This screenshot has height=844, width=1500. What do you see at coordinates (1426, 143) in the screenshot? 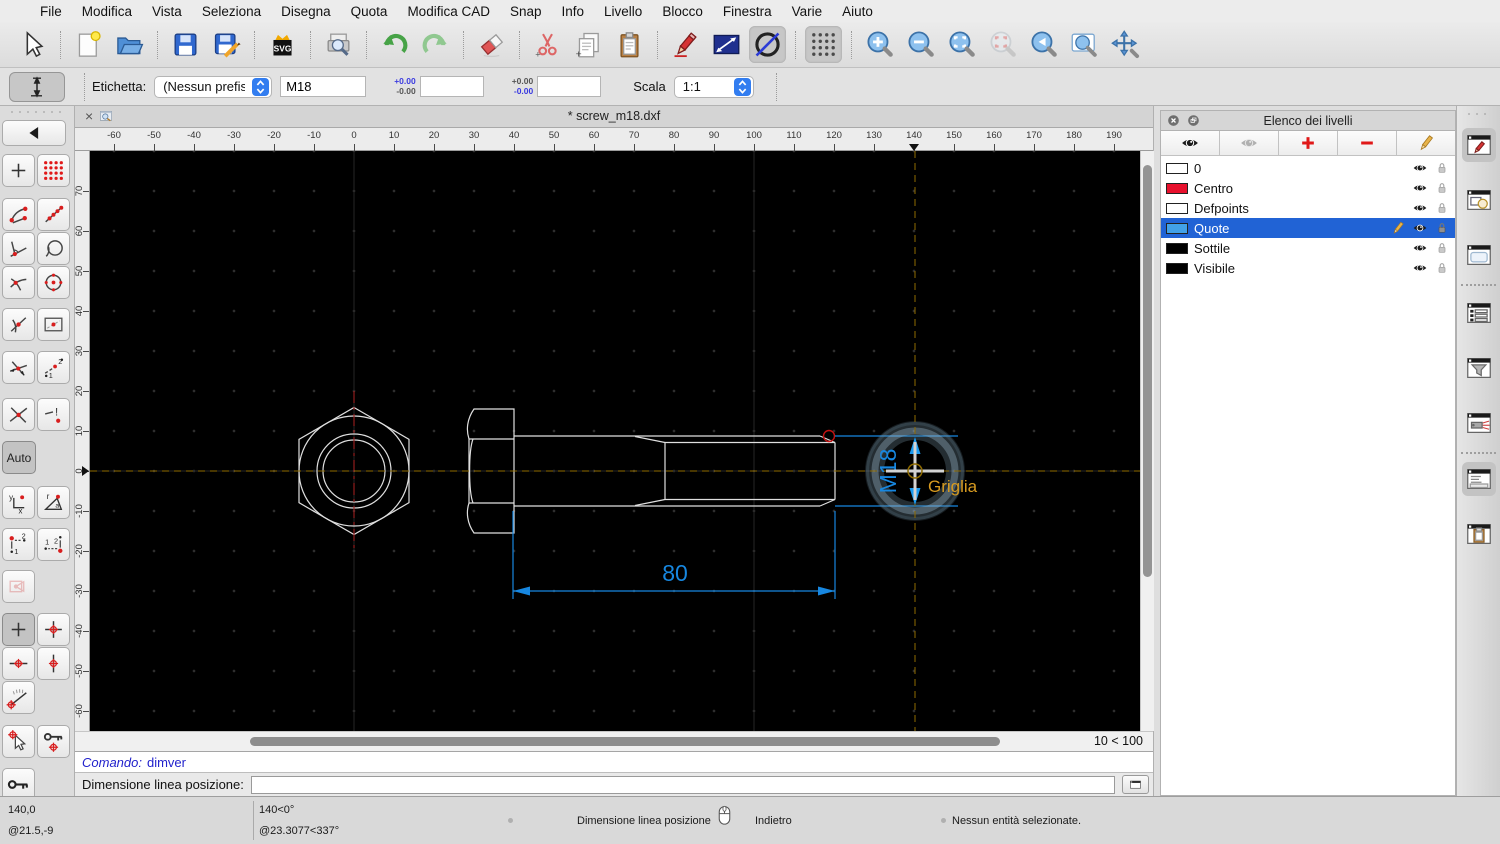
I see `edit-layer-button` at bounding box center [1426, 143].